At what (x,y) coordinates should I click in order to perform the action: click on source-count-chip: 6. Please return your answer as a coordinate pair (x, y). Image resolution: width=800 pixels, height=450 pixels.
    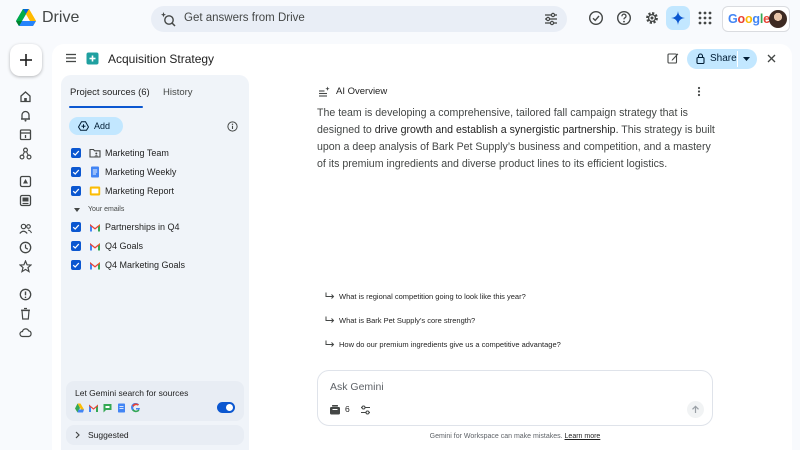
    Looking at the image, I should click on (339, 411).